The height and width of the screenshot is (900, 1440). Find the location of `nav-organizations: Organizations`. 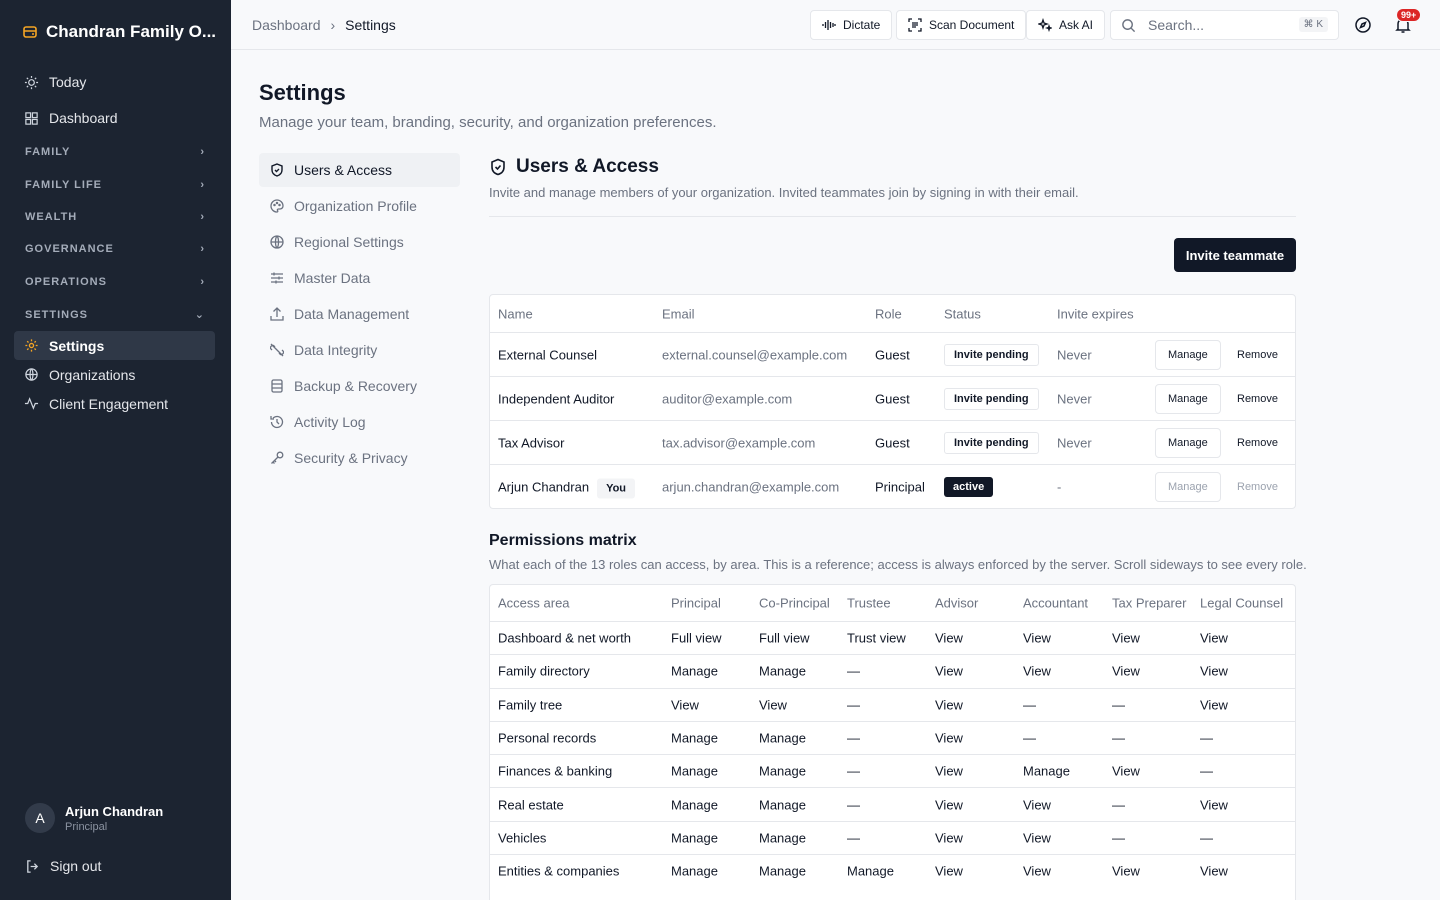

nav-organizations: Organizations is located at coordinates (114, 374).